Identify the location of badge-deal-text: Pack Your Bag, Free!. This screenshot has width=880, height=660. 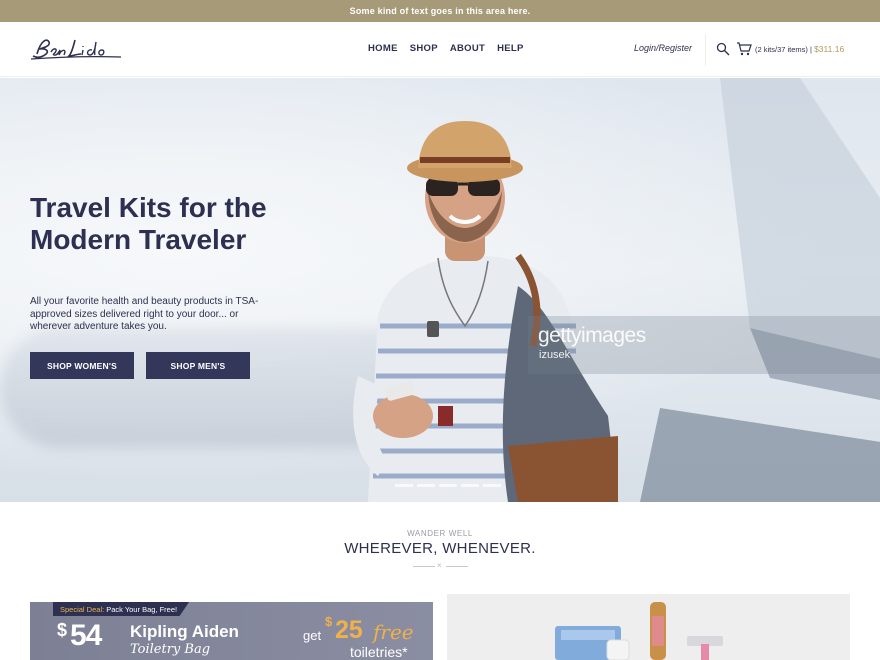
(142, 609).